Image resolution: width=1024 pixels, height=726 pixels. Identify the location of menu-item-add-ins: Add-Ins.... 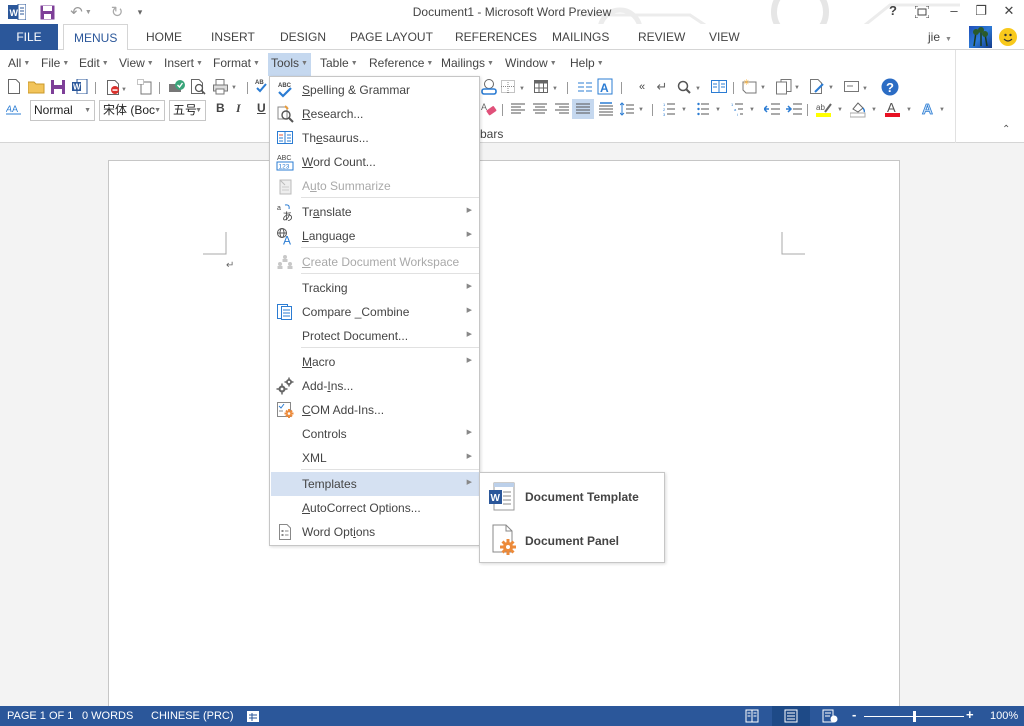
(375, 386).